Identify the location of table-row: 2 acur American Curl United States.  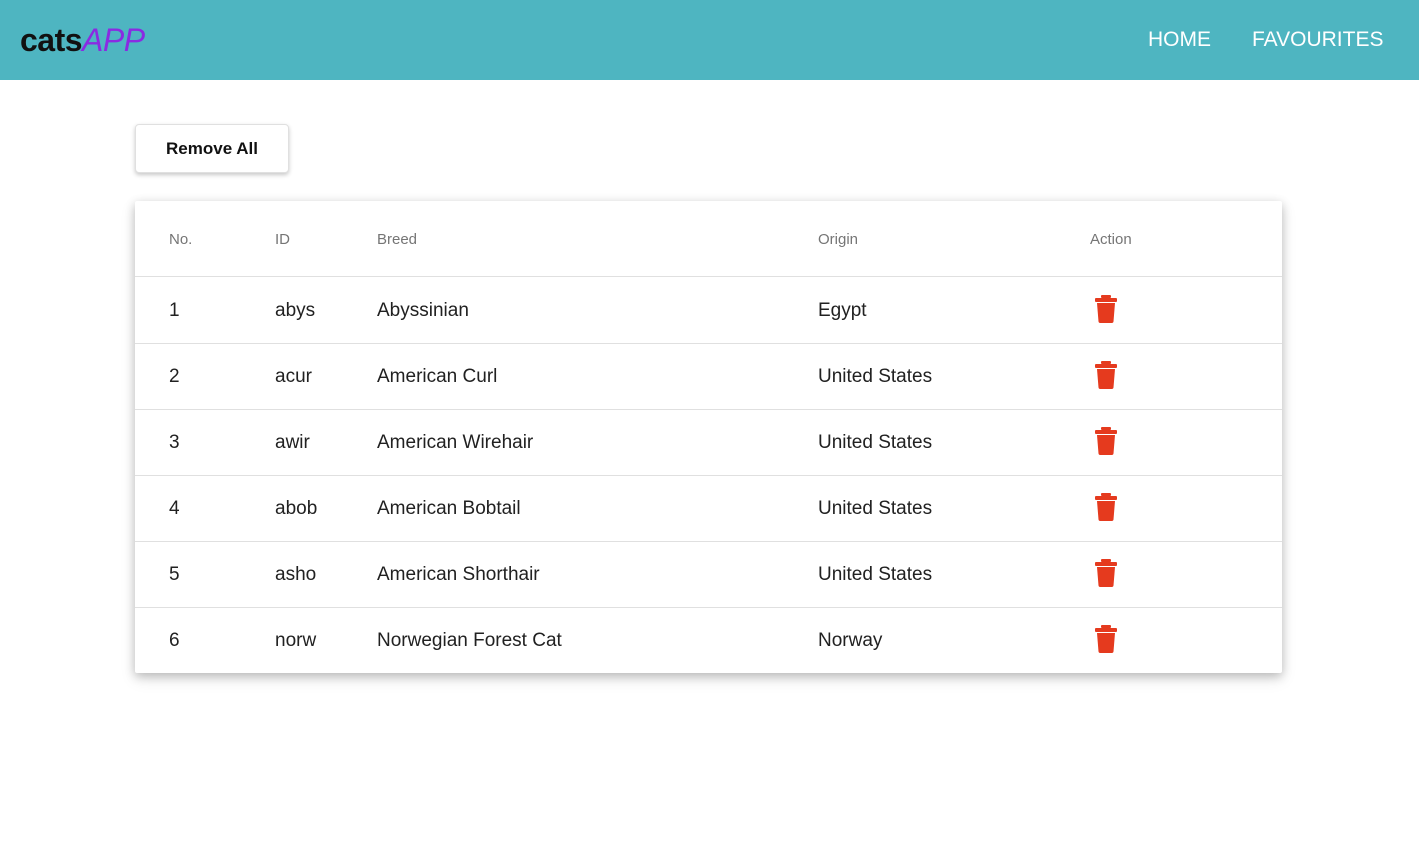
(708, 377).